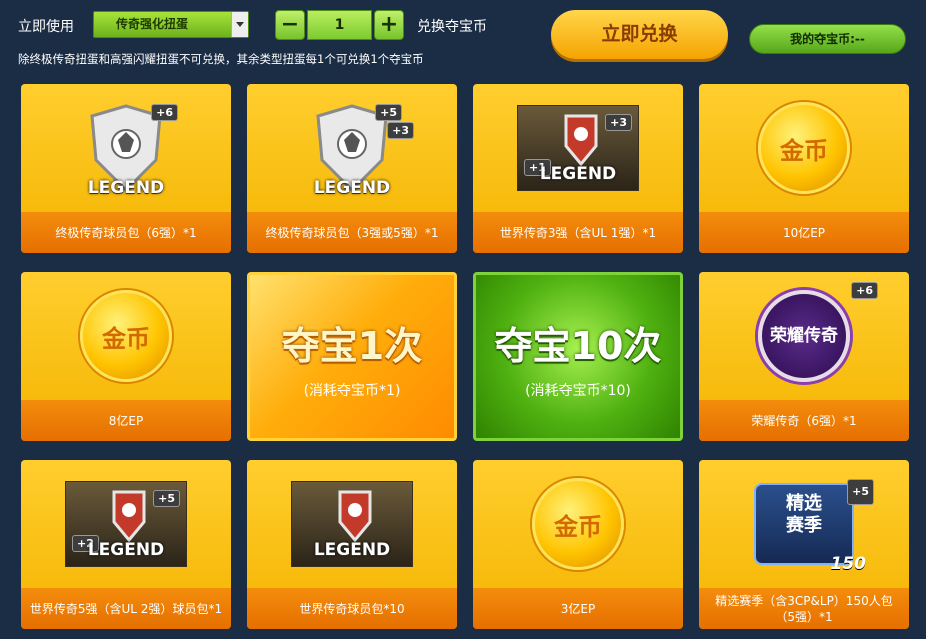 This screenshot has width=926, height=639. Describe the element at coordinates (352, 391) in the screenshot. I see `draw-once-cost: (消耗夺宝币*1)` at that location.